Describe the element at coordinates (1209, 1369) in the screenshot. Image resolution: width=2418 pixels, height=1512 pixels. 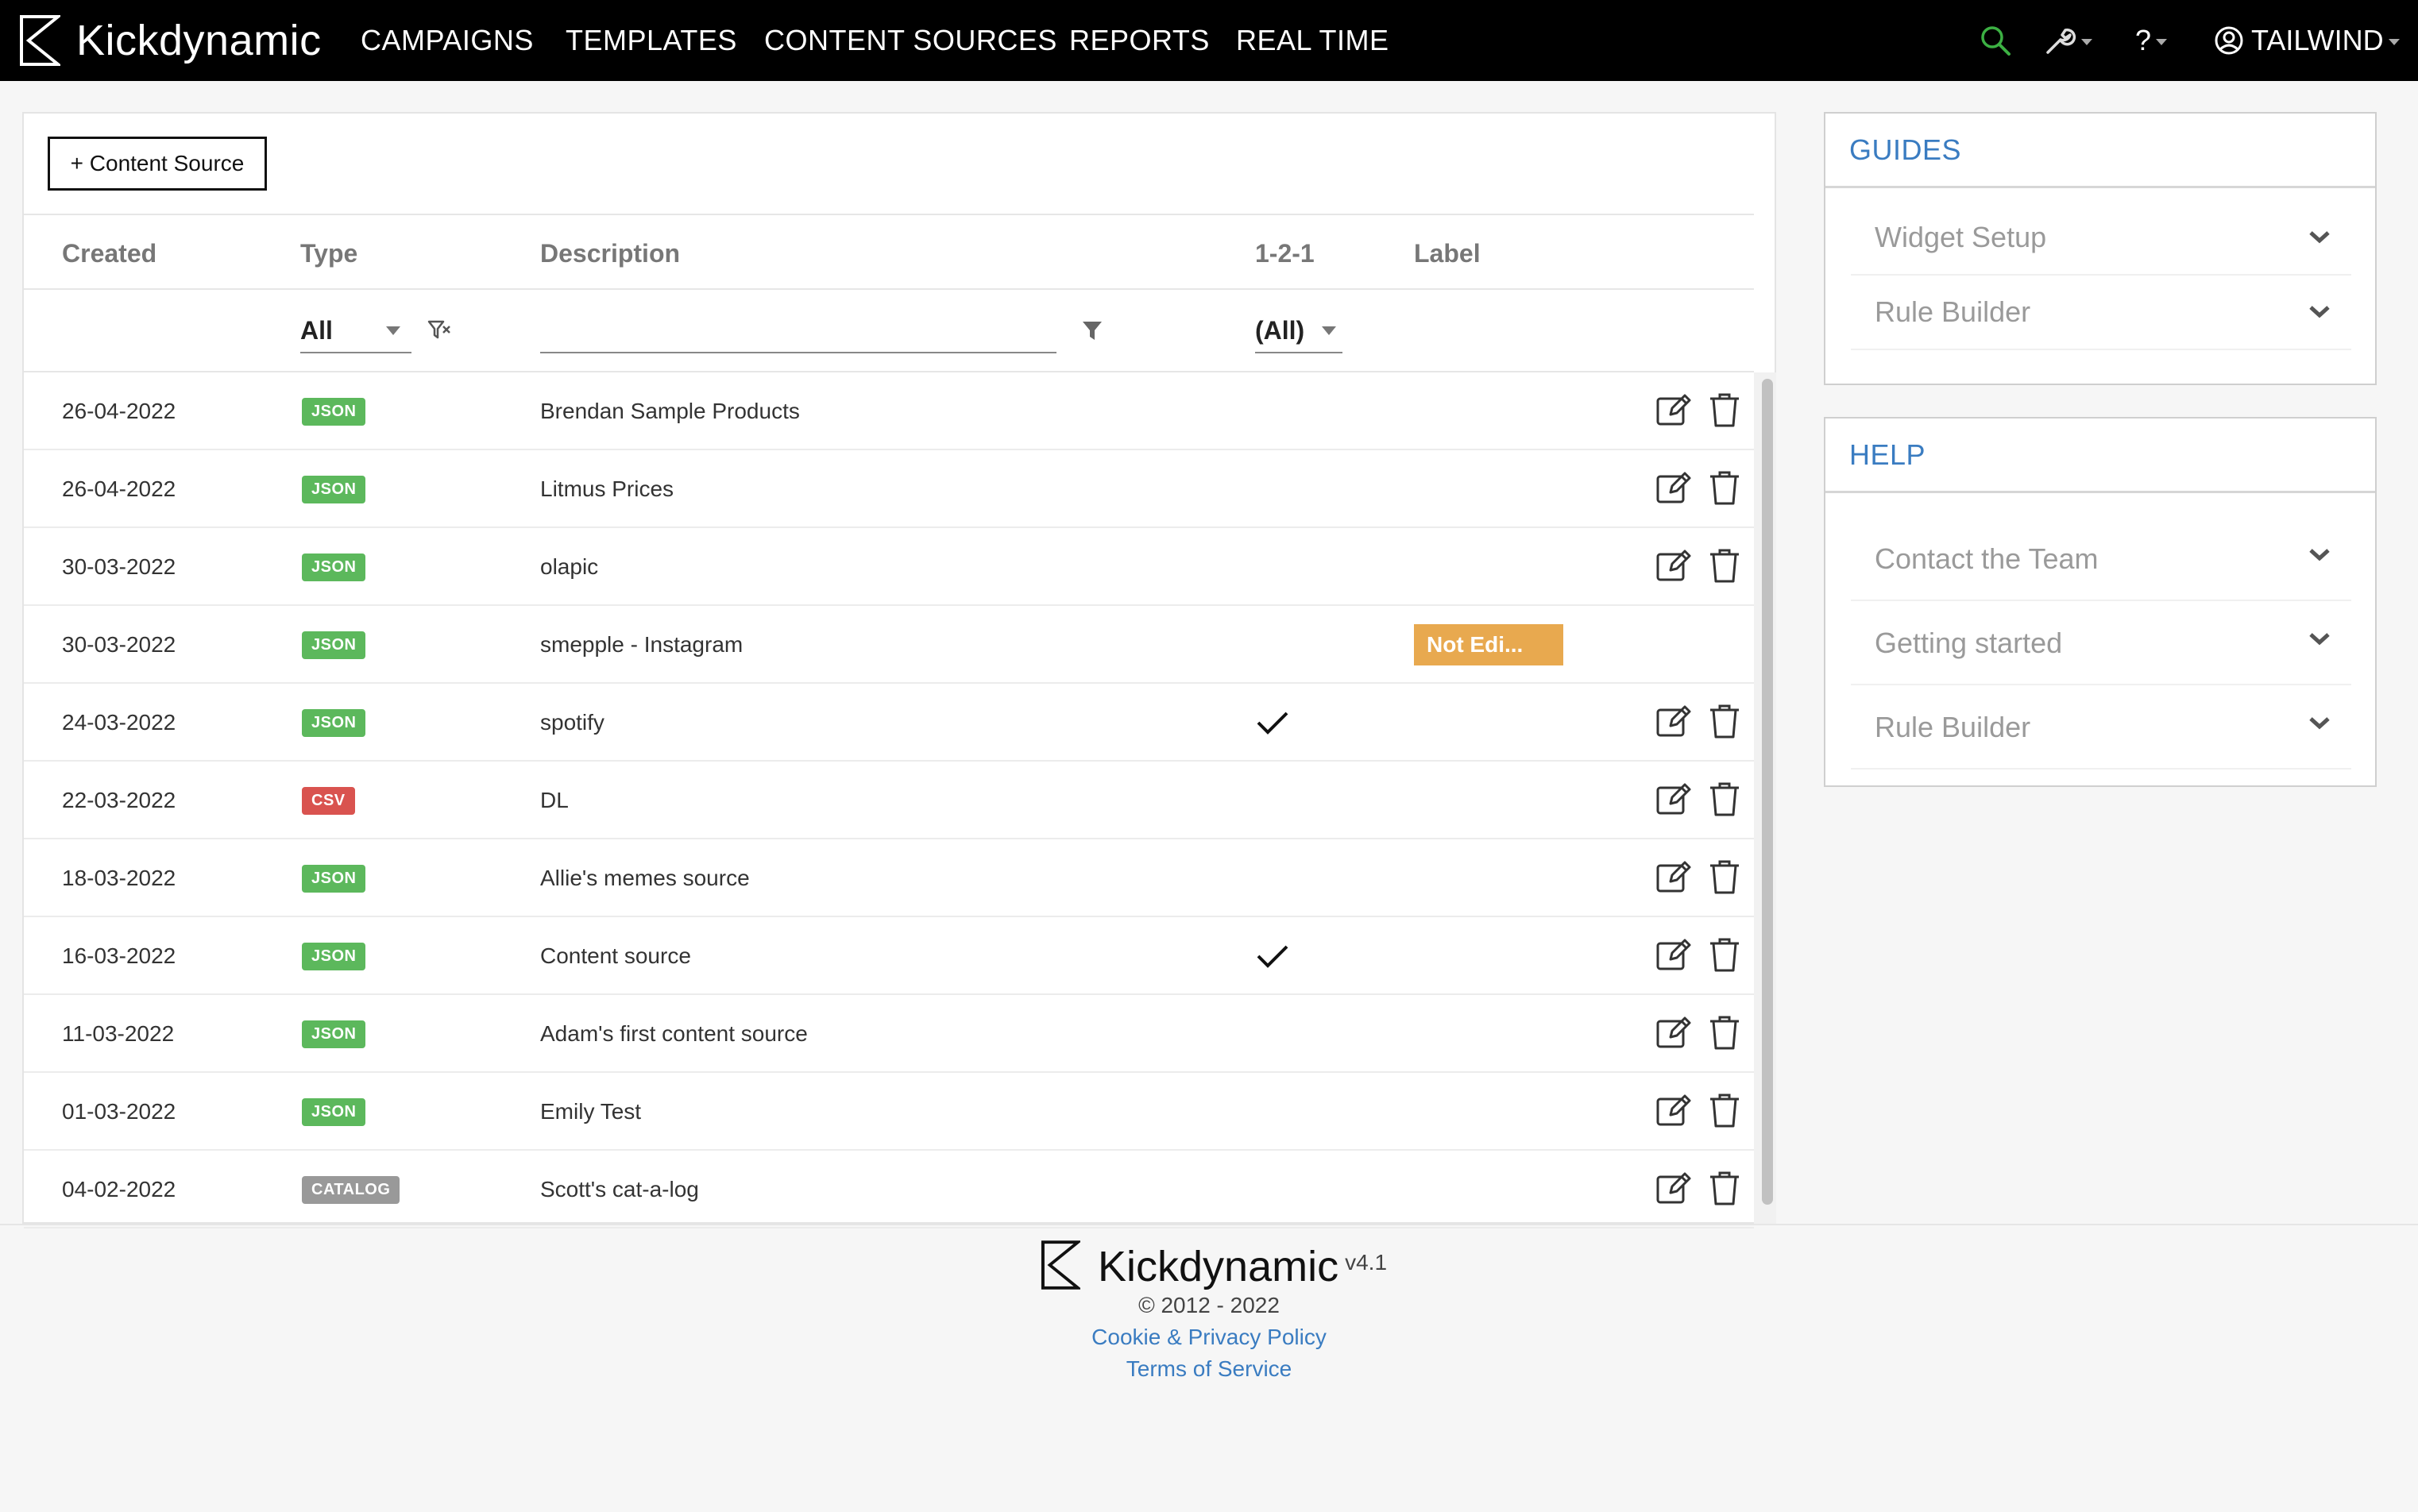
I see `footer-terms-link: Terms of Service` at that location.